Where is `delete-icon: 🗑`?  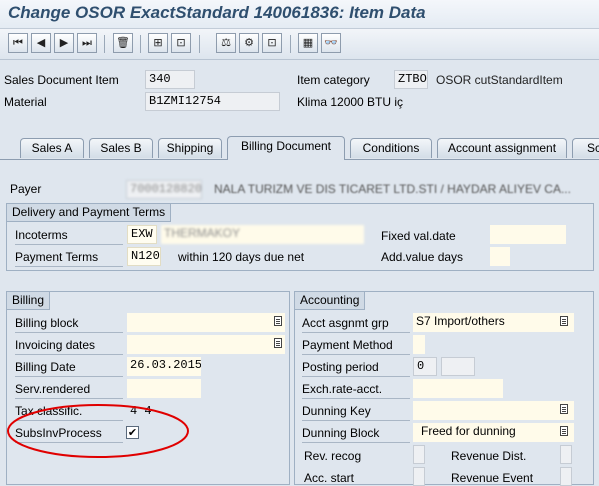 delete-icon: 🗑 is located at coordinates (123, 43).